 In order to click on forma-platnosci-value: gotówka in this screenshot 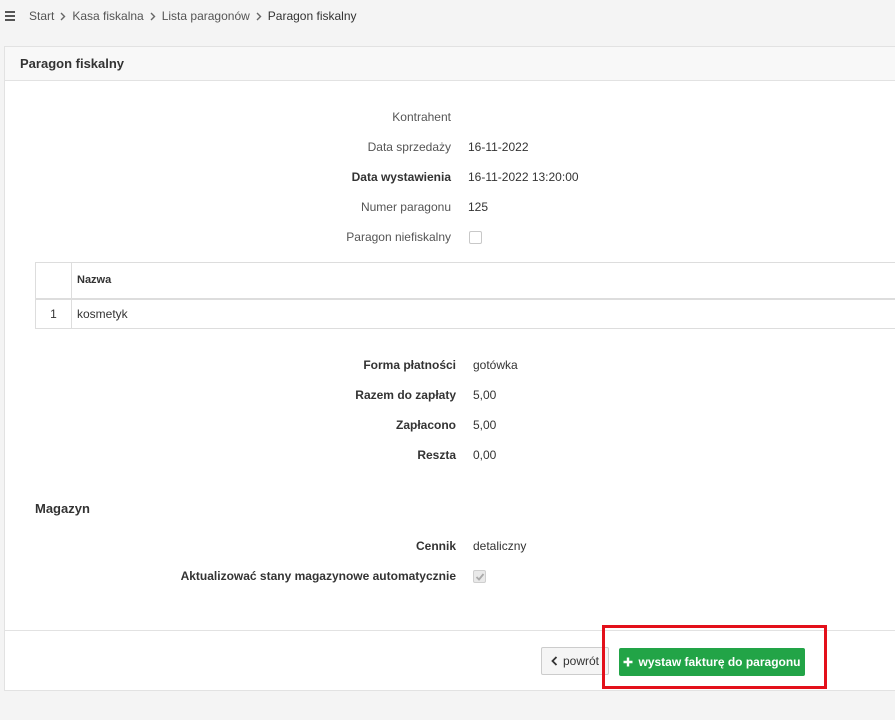, I will do `click(495, 365)`.